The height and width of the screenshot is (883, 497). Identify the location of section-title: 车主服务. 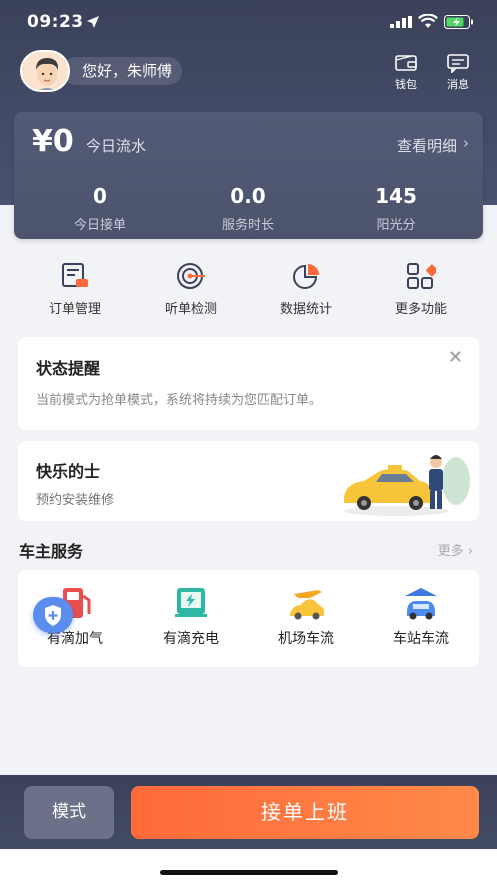
(51, 551).